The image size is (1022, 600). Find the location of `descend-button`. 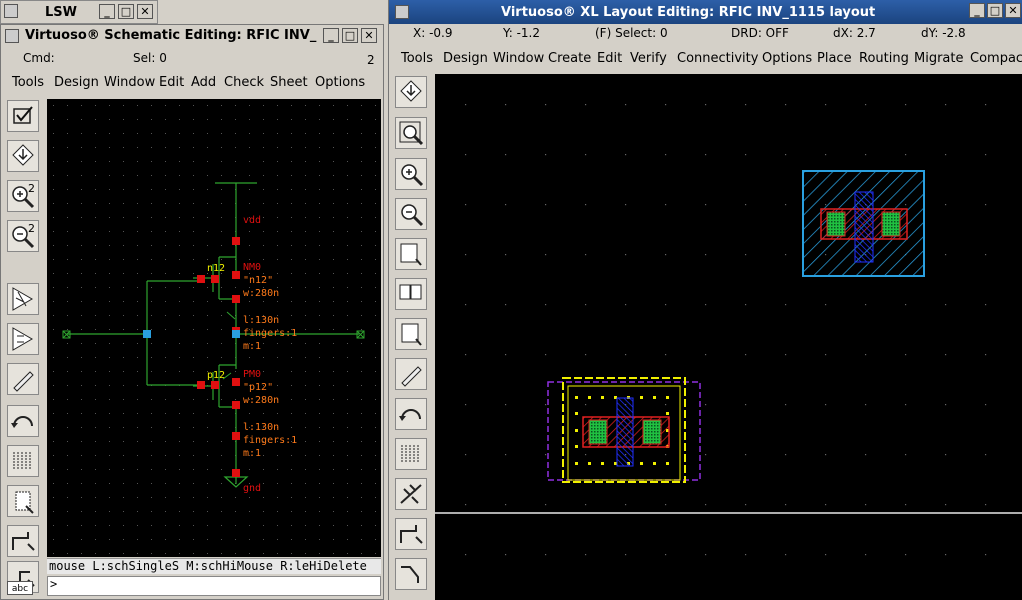

descend-button is located at coordinates (23, 299).